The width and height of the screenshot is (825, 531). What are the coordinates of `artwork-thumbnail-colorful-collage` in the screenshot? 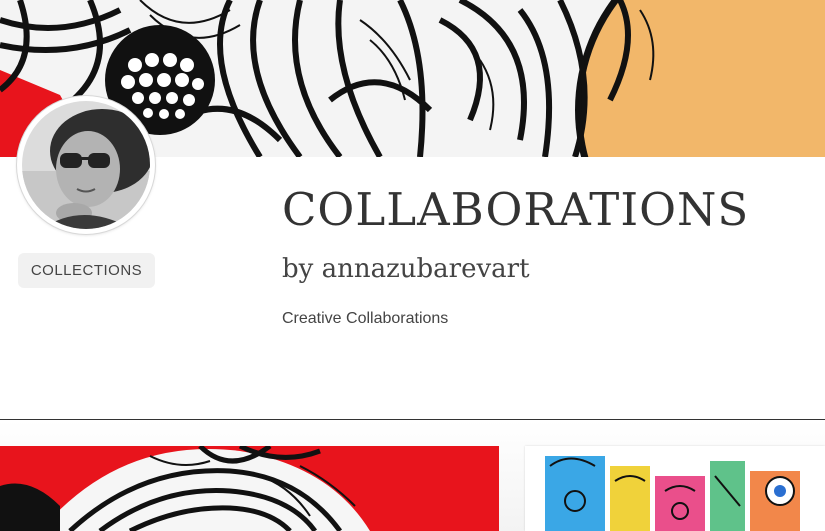 It's located at (675, 488).